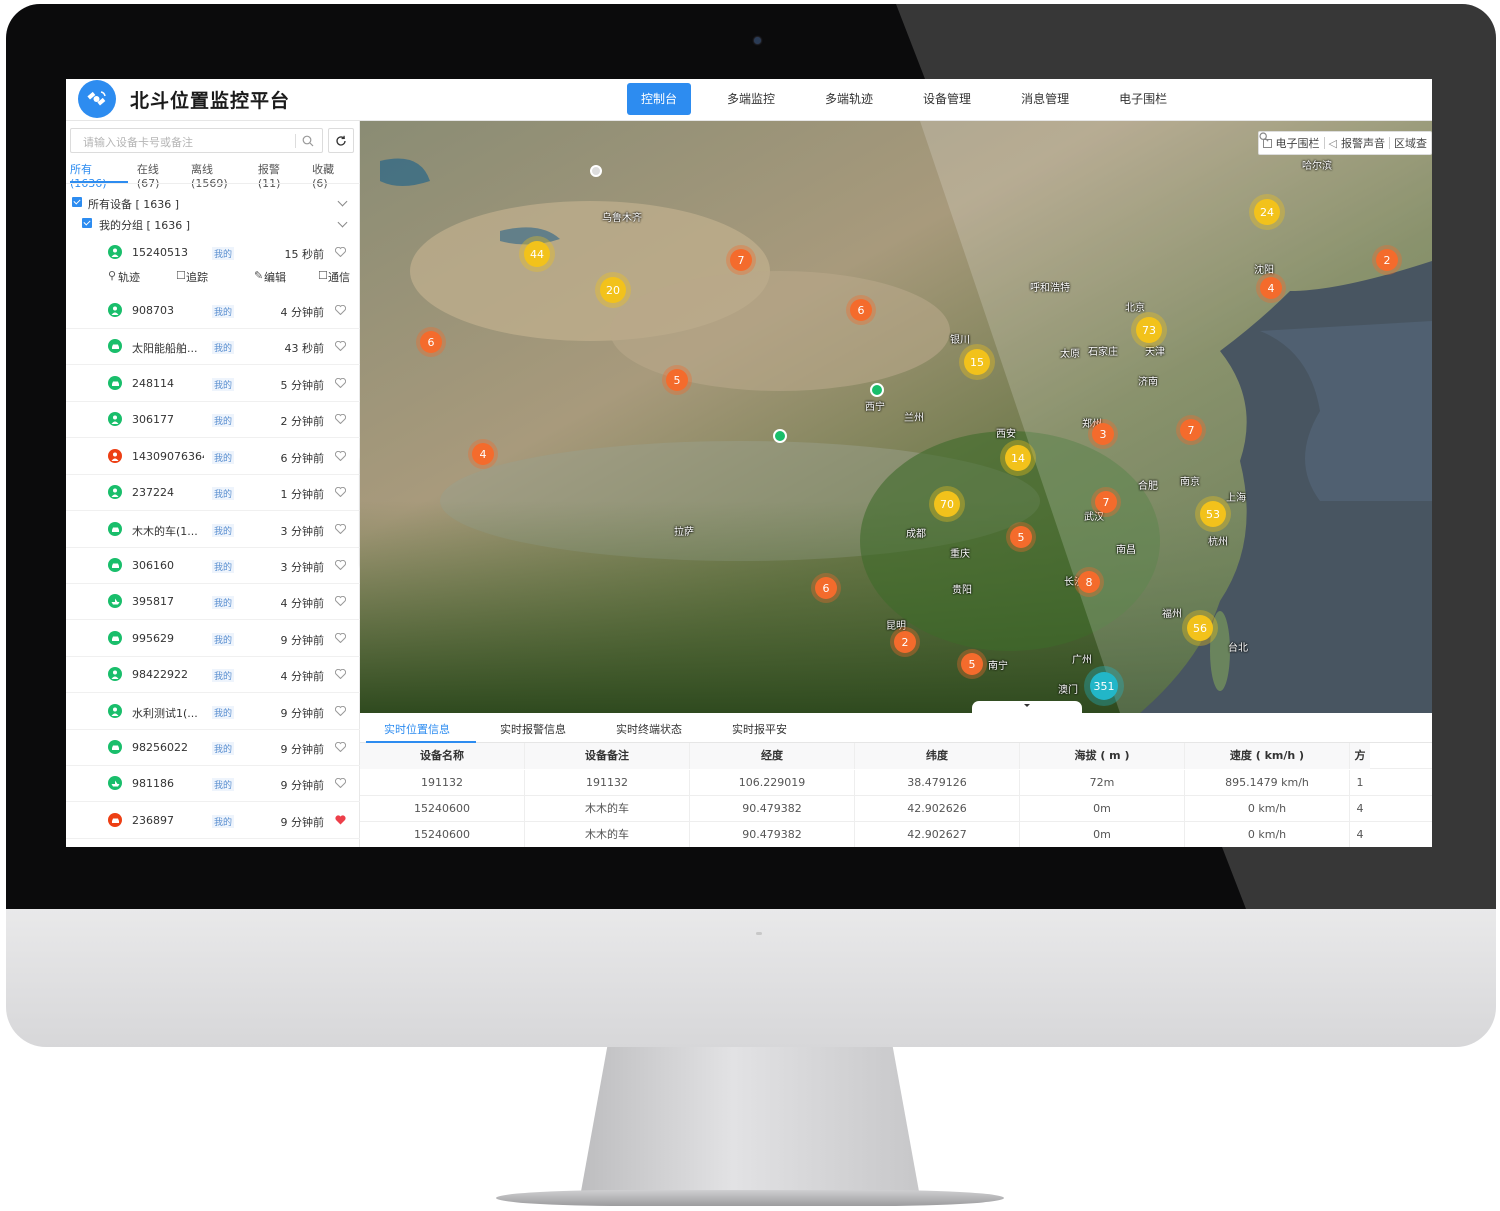  What do you see at coordinates (1218, 542) in the screenshot?
I see `city-label: 杭州` at bounding box center [1218, 542].